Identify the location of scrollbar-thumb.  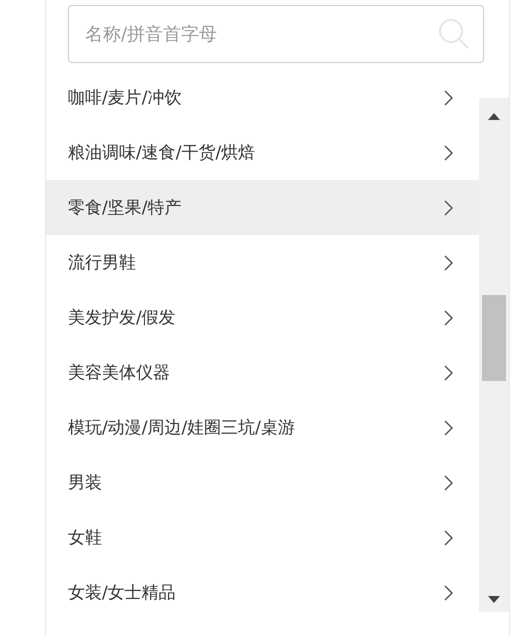
(494, 338).